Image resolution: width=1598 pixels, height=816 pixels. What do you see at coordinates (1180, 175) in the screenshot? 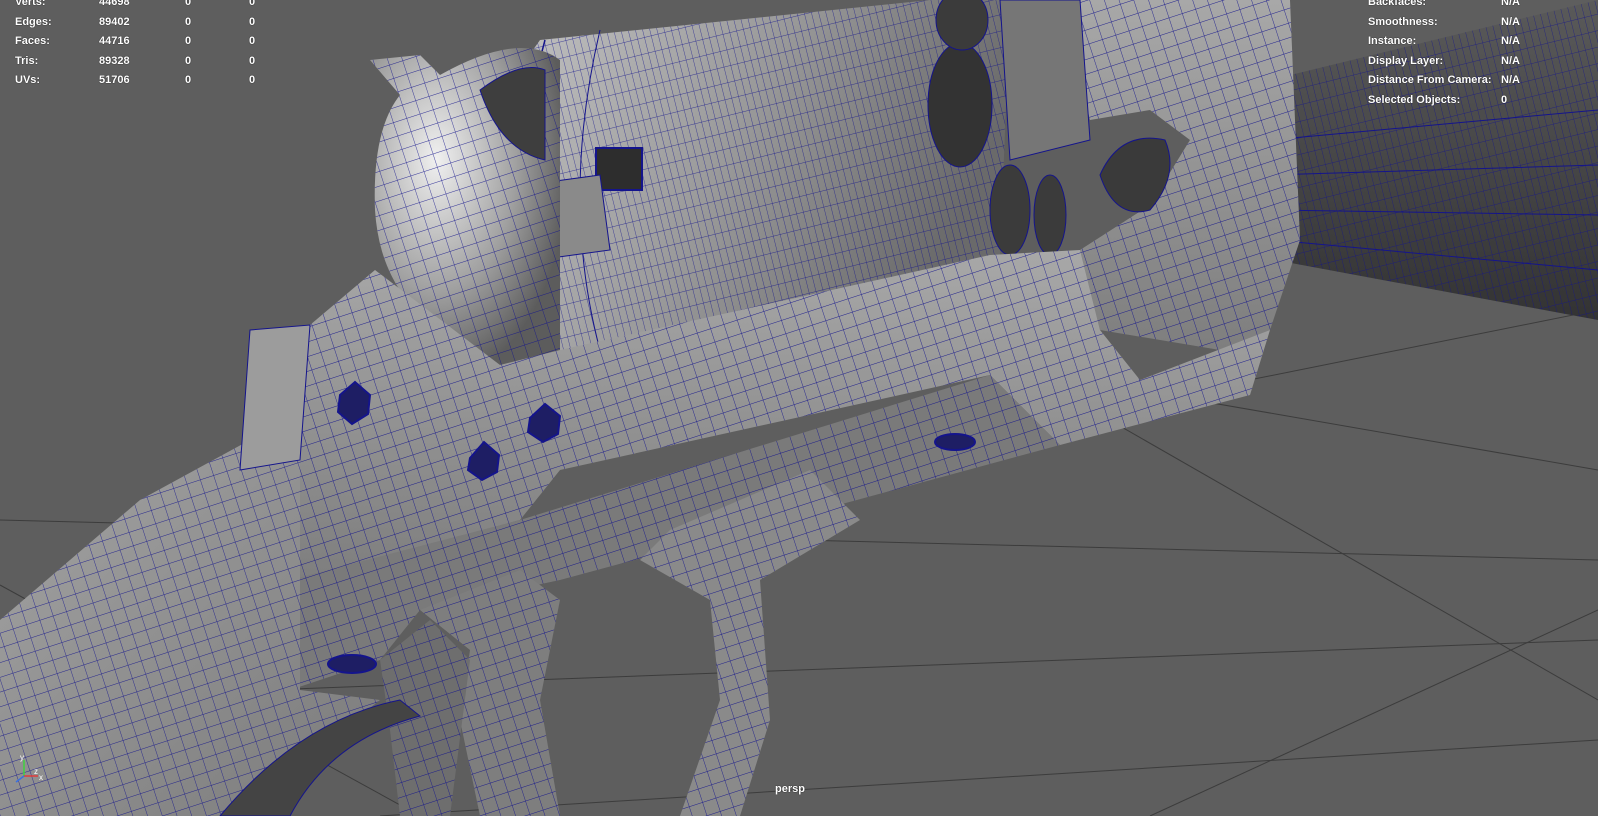
I see `loading-lever-loop` at bounding box center [1180, 175].